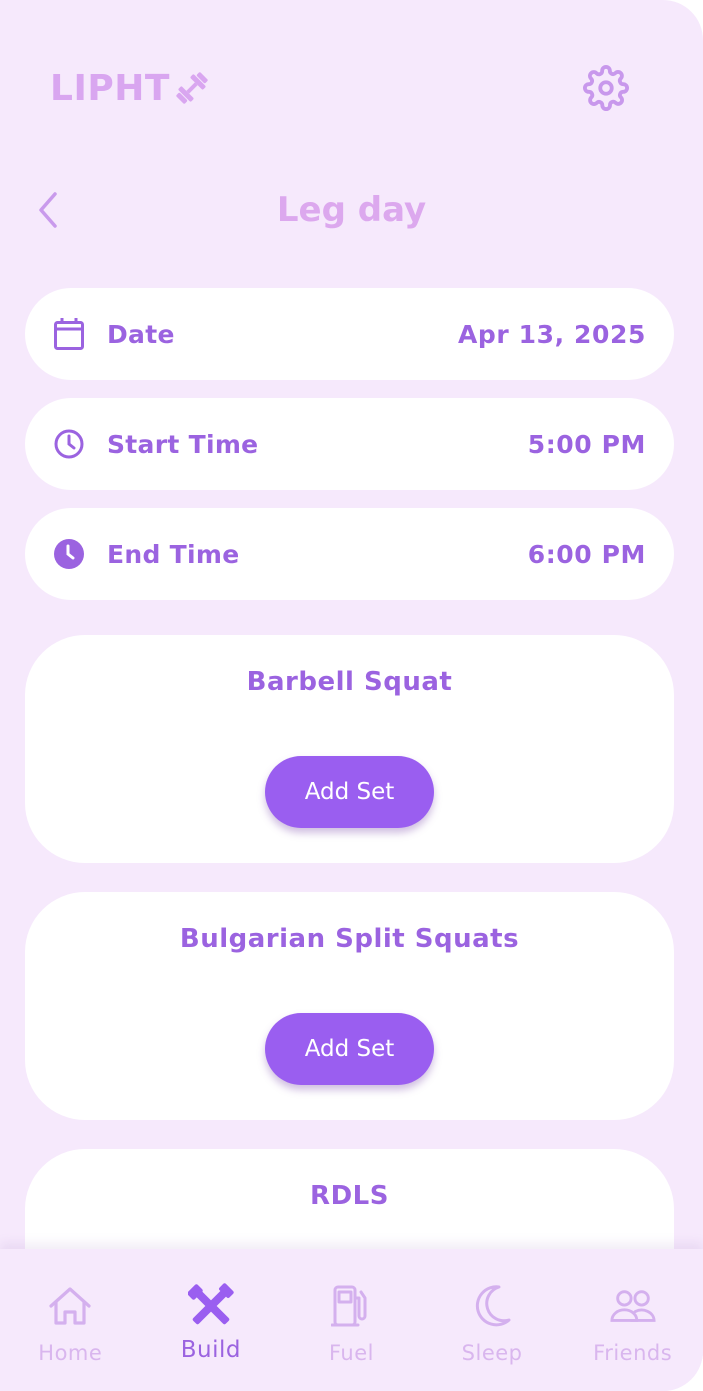  Describe the element at coordinates (69, 444) in the screenshot. I see `clock-outline-icon` at that location.